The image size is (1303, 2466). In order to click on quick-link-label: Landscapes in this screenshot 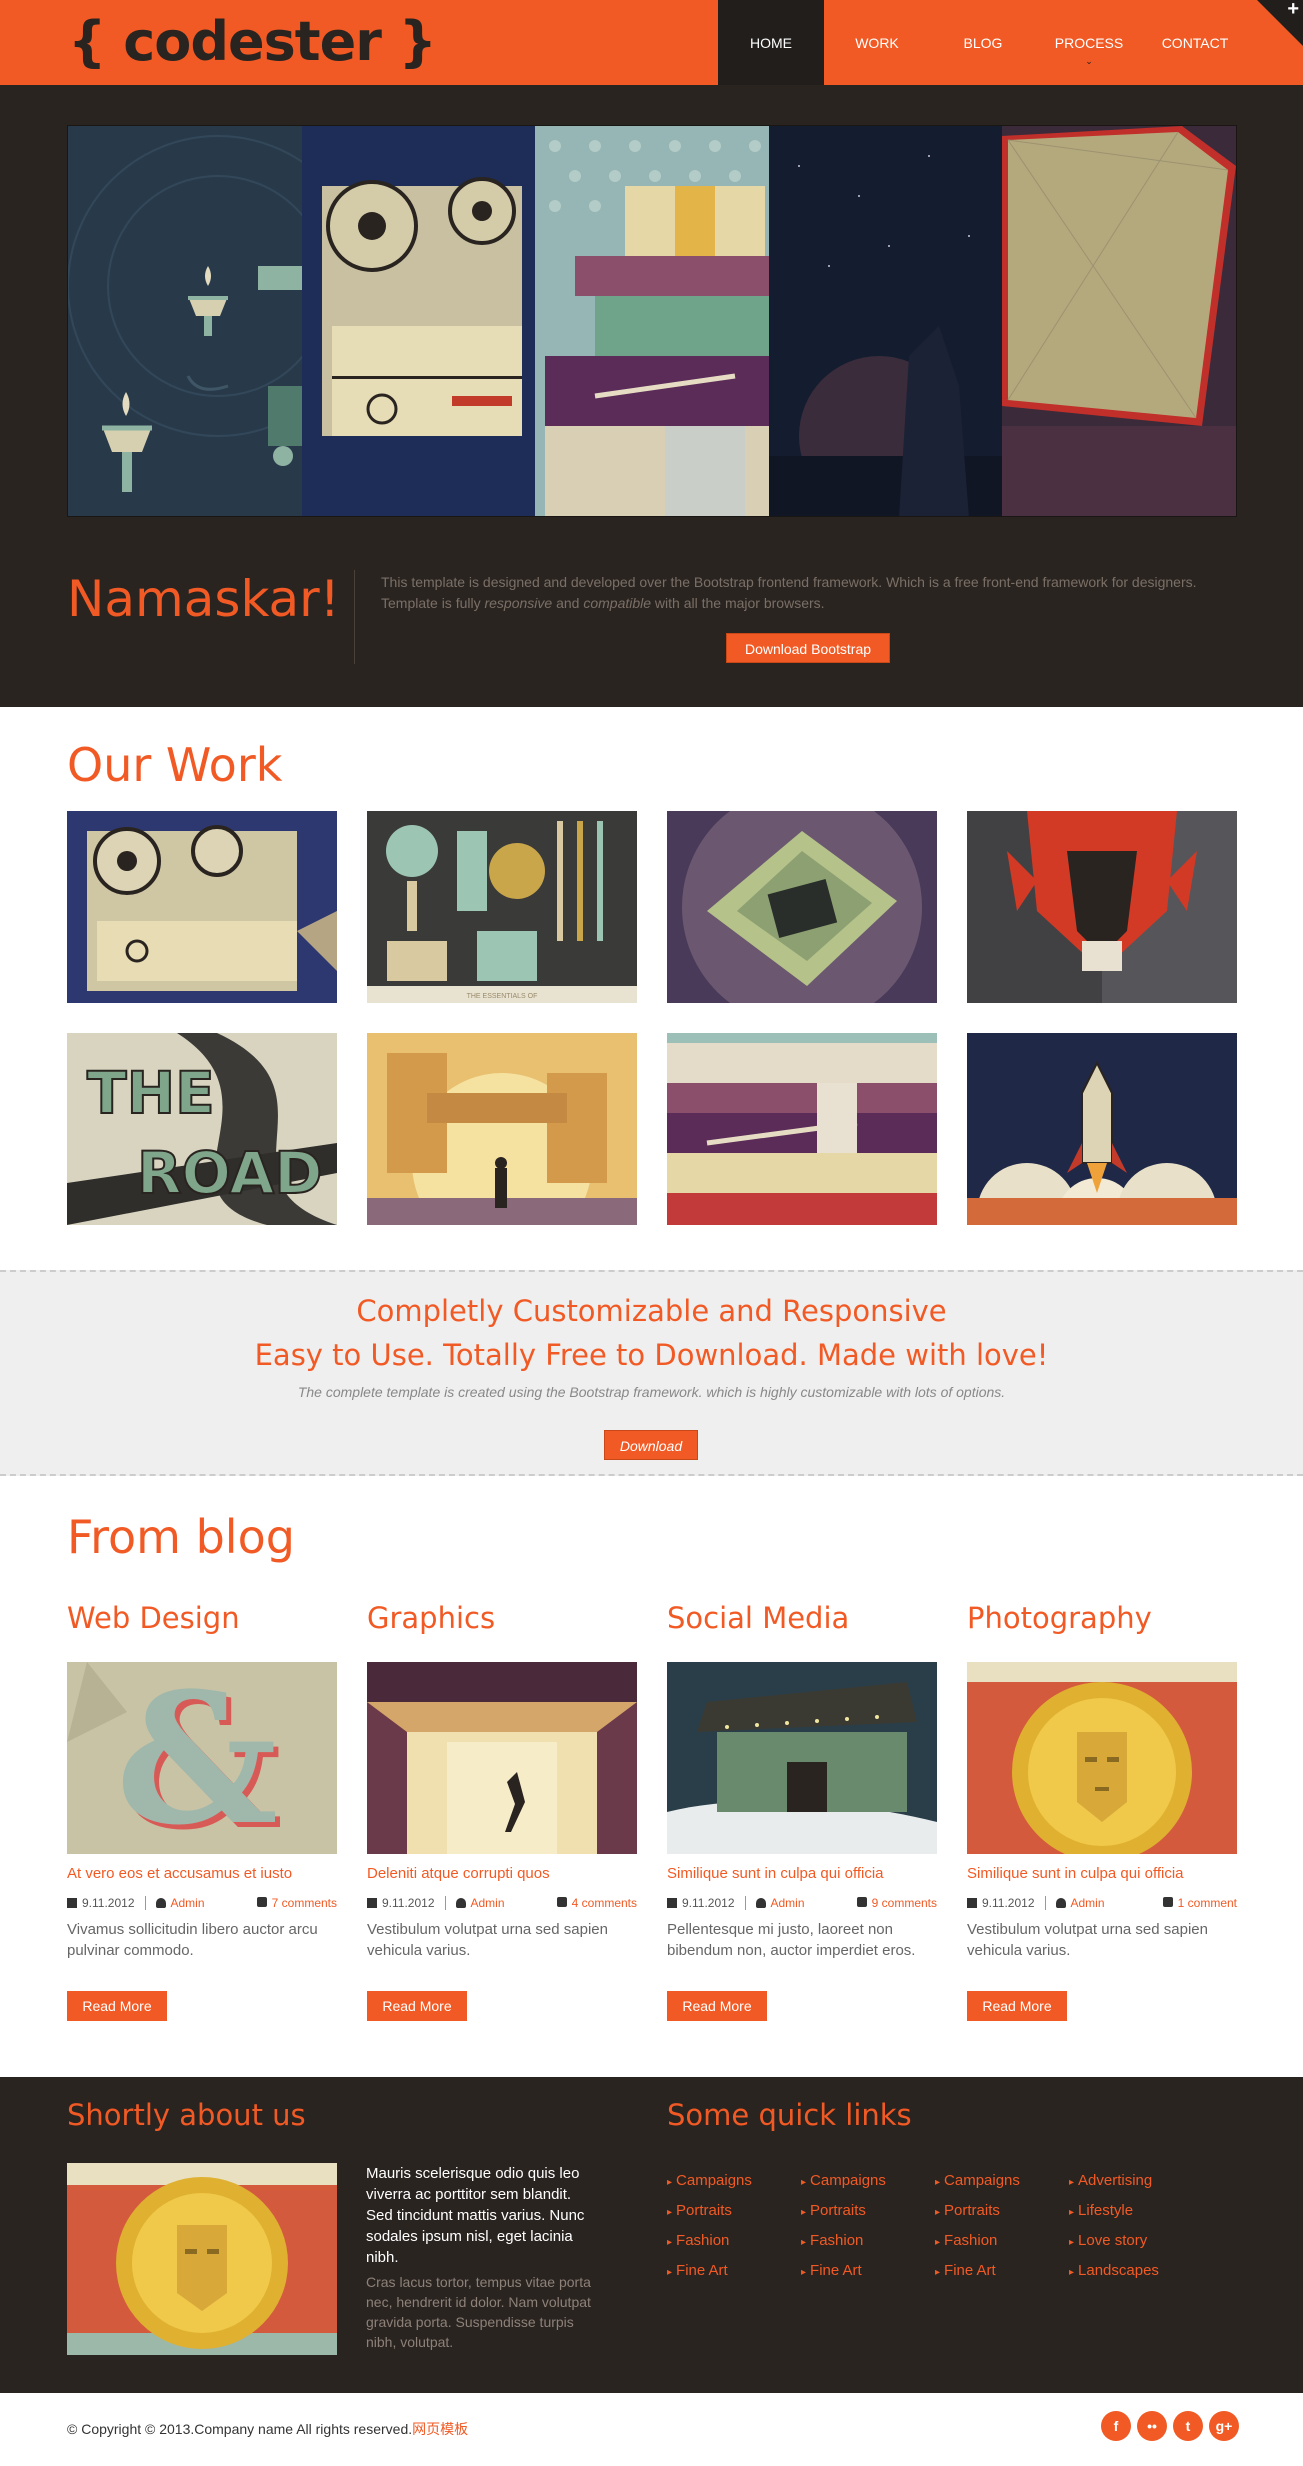, I will do `click(1118, 2270)`.